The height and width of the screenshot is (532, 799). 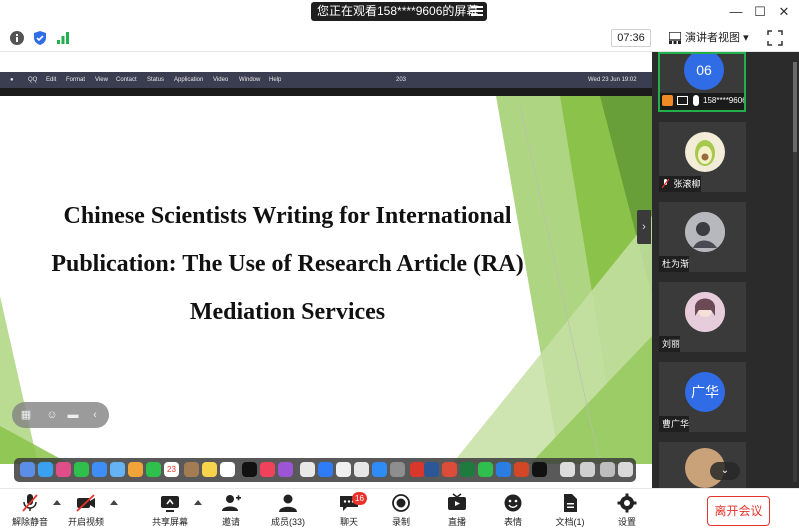 What do you see at coordinates (775, 38) in the screenshot?
I see `fullscreen-icon` at bounding box center [775, 38].